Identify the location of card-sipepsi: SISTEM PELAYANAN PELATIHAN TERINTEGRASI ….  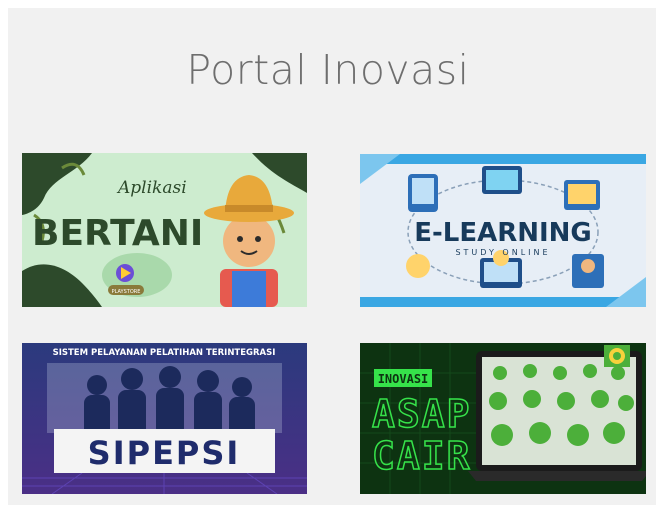
(164, 418).